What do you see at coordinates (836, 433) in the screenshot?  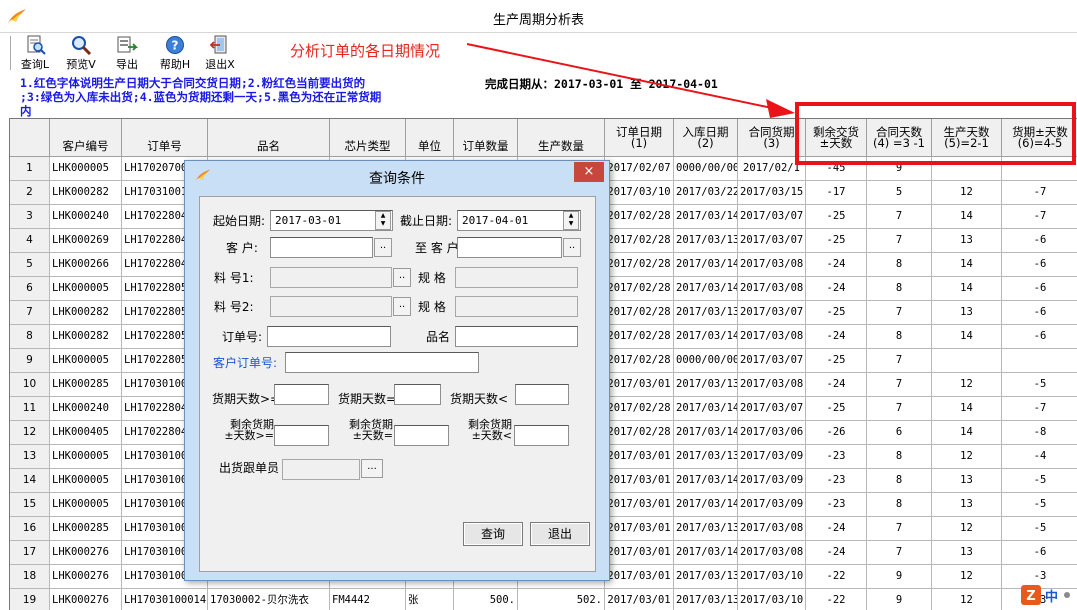 I see `cell-remaining-days: -26` at bounding box center [836, 433].